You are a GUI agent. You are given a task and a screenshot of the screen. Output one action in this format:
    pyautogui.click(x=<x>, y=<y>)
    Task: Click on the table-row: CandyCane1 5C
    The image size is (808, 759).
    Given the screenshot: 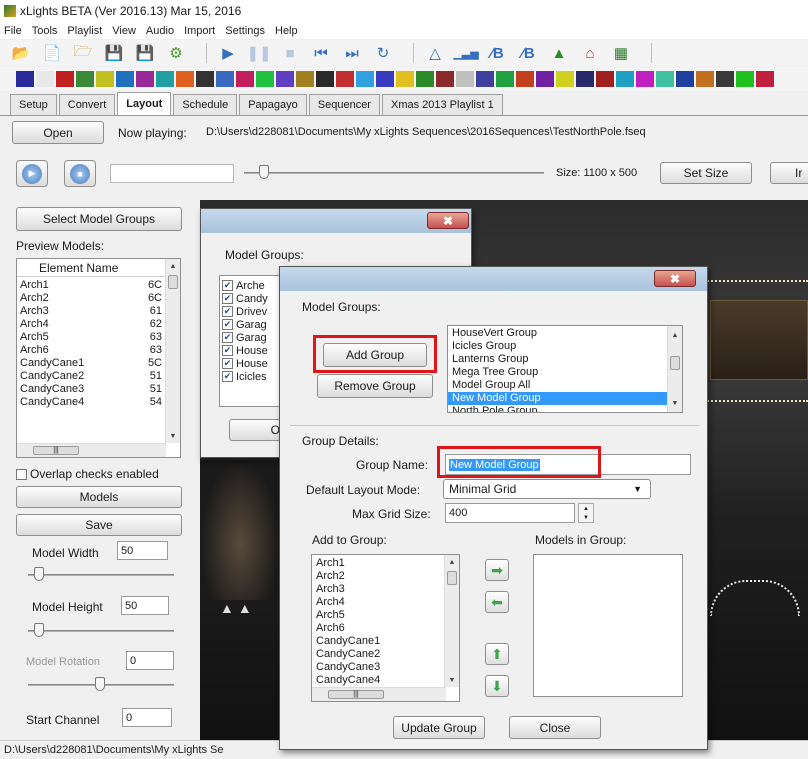 What is the action you would take?
    pyautogui.click(x=91, y=363)
    